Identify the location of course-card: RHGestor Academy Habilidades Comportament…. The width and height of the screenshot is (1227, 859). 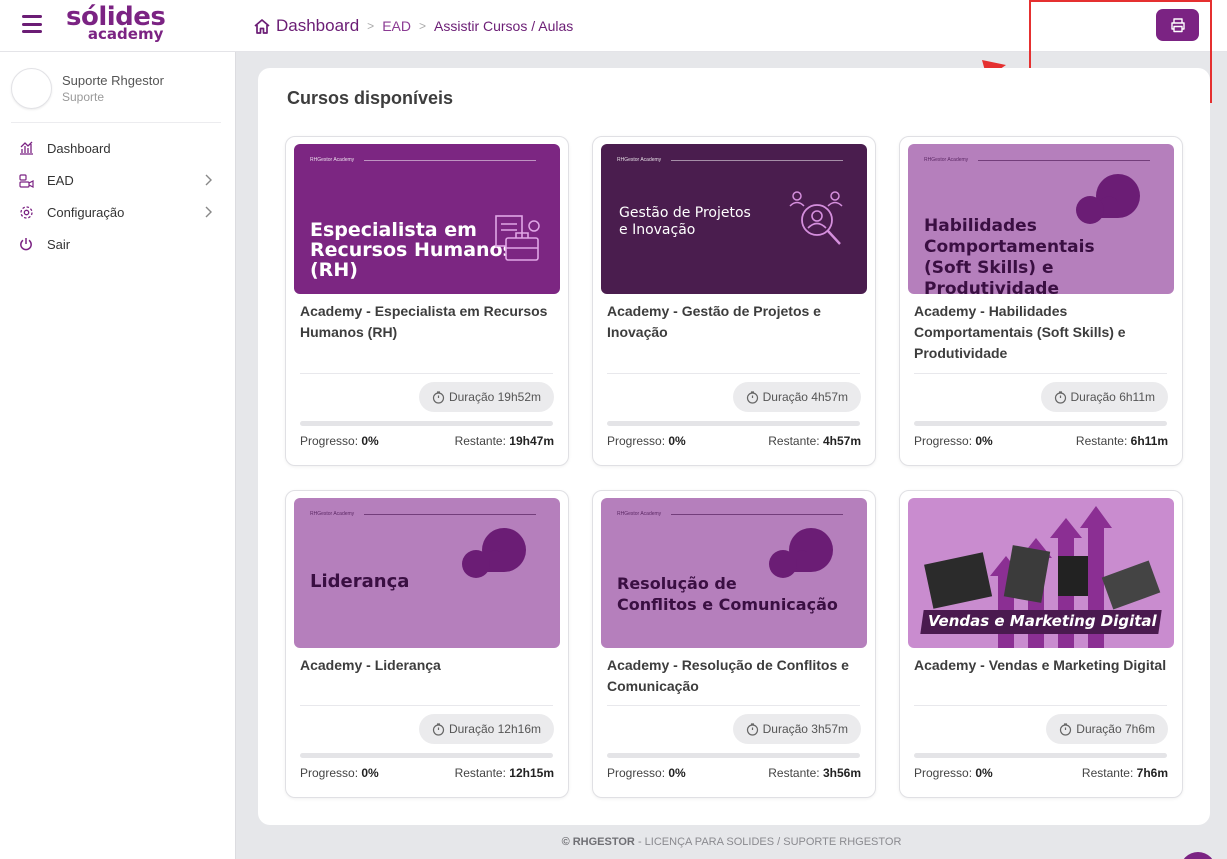
(1041, 301).